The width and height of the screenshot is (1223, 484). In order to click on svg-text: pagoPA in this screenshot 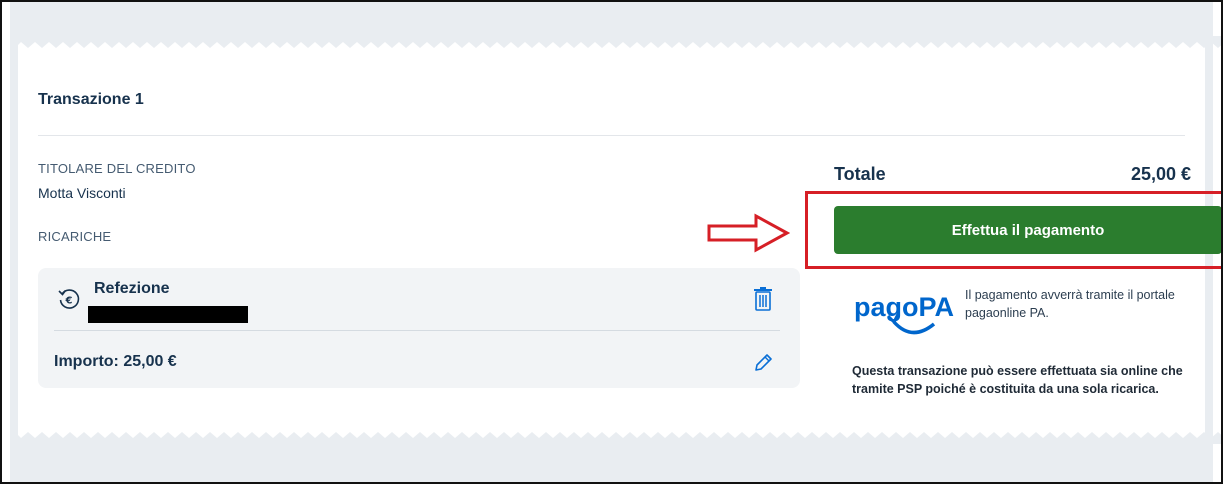, I will do `click(904, 307)`.